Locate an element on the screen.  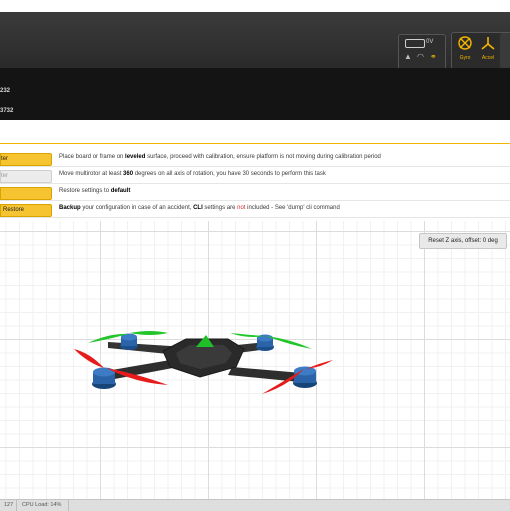
reset-settings-button is located at coordinates (26, 193).